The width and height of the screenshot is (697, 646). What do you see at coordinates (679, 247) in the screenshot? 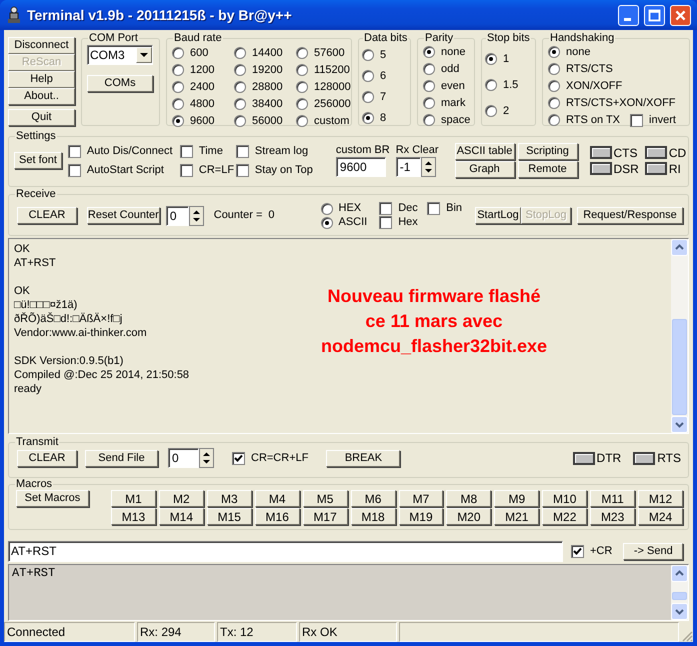
I see `scroll-up-icon` at bounding box center [679, 247].